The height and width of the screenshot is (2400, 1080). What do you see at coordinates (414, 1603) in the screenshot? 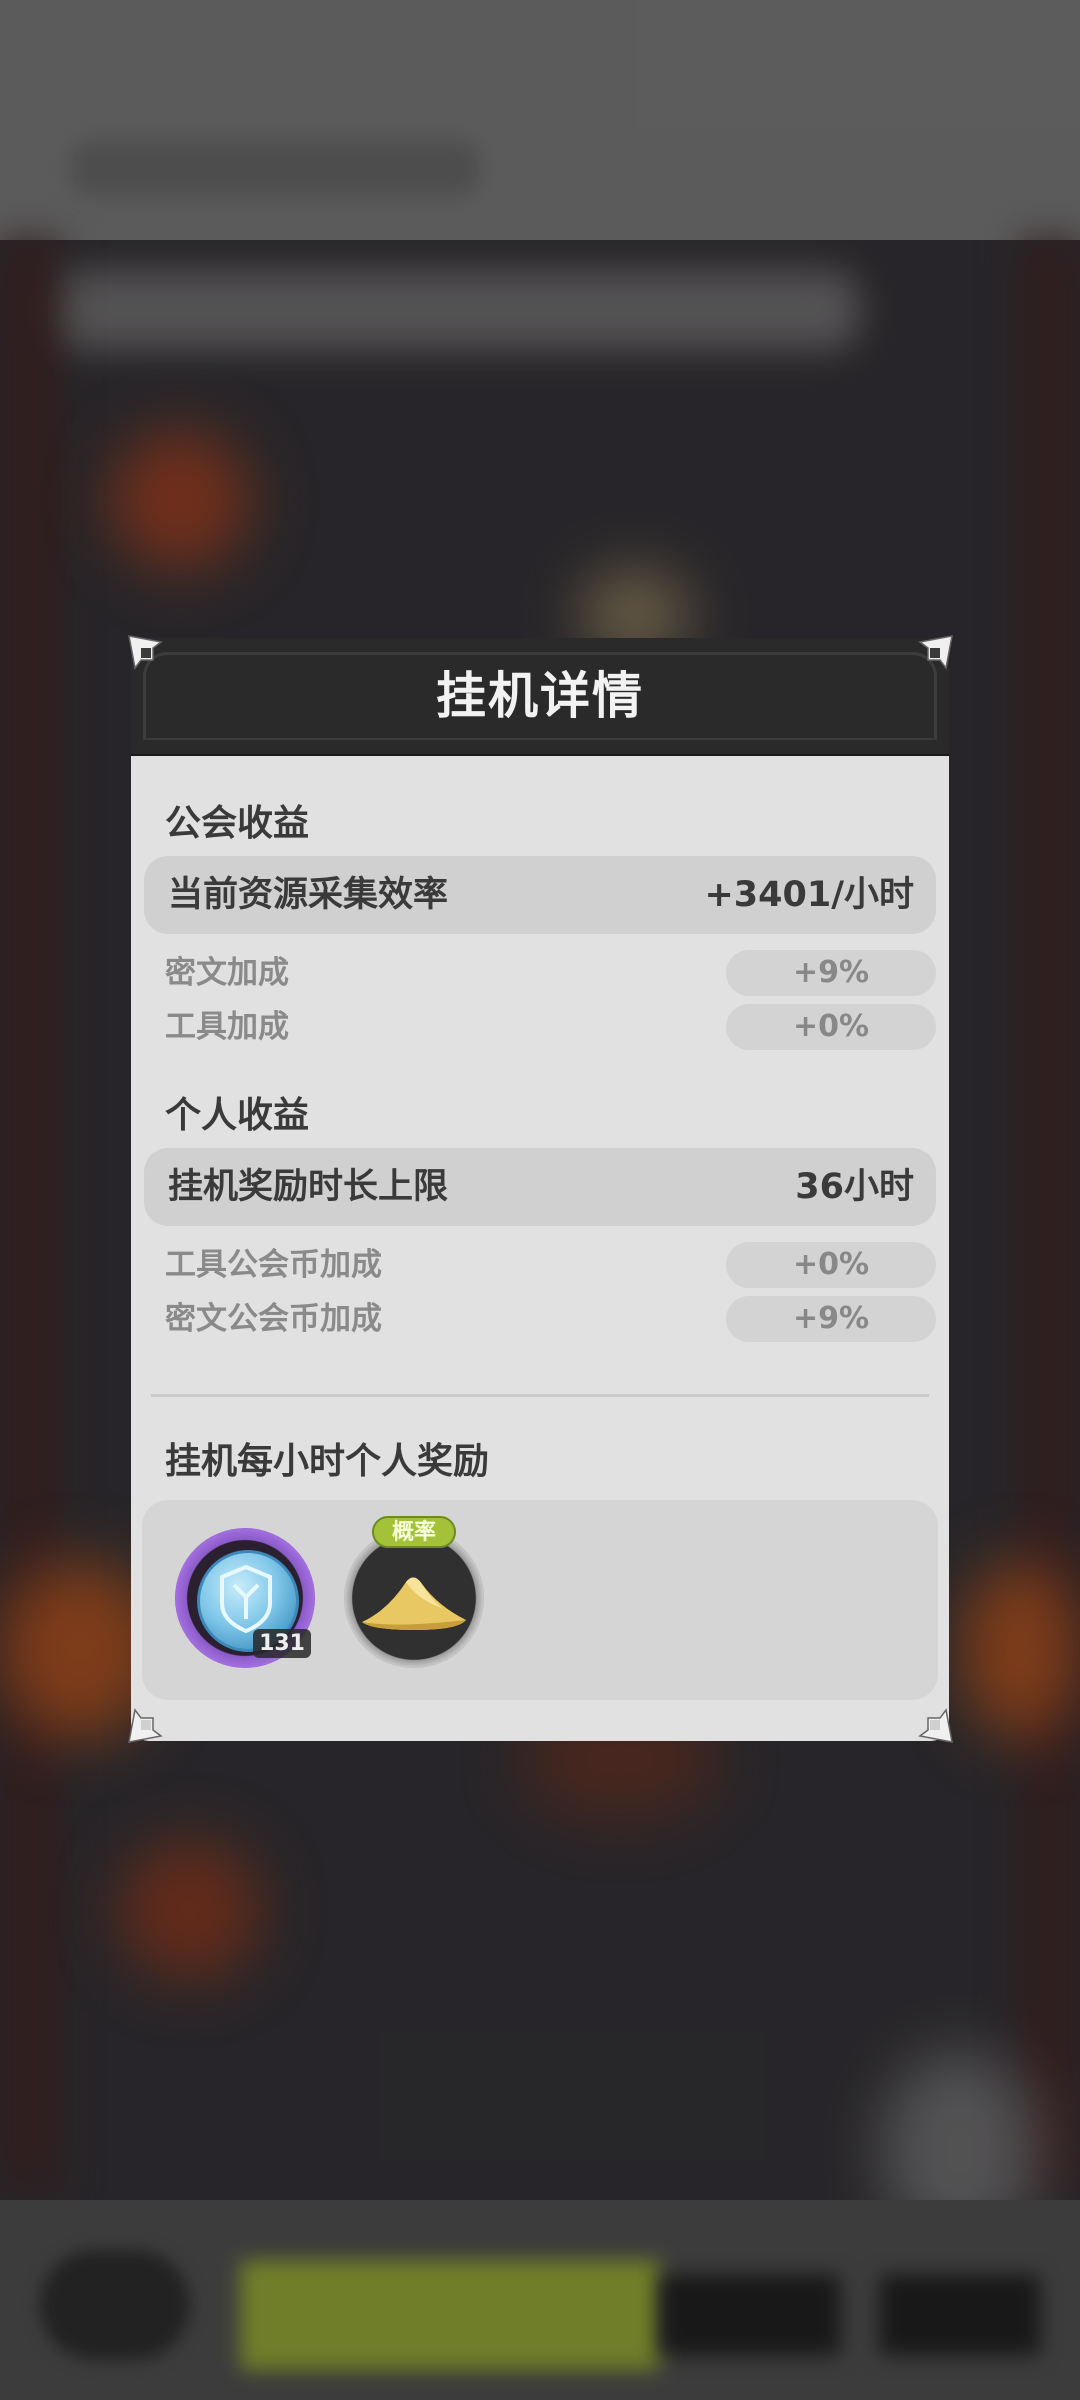
I see `sand-pile-icon` at bounding box center [414, 1603].